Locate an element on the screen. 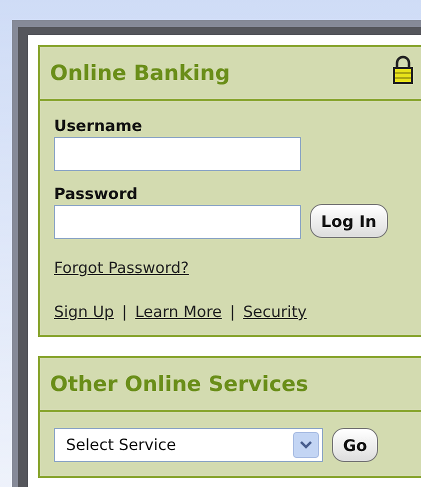  login-button: Log In is located at coordinates (349, 221).